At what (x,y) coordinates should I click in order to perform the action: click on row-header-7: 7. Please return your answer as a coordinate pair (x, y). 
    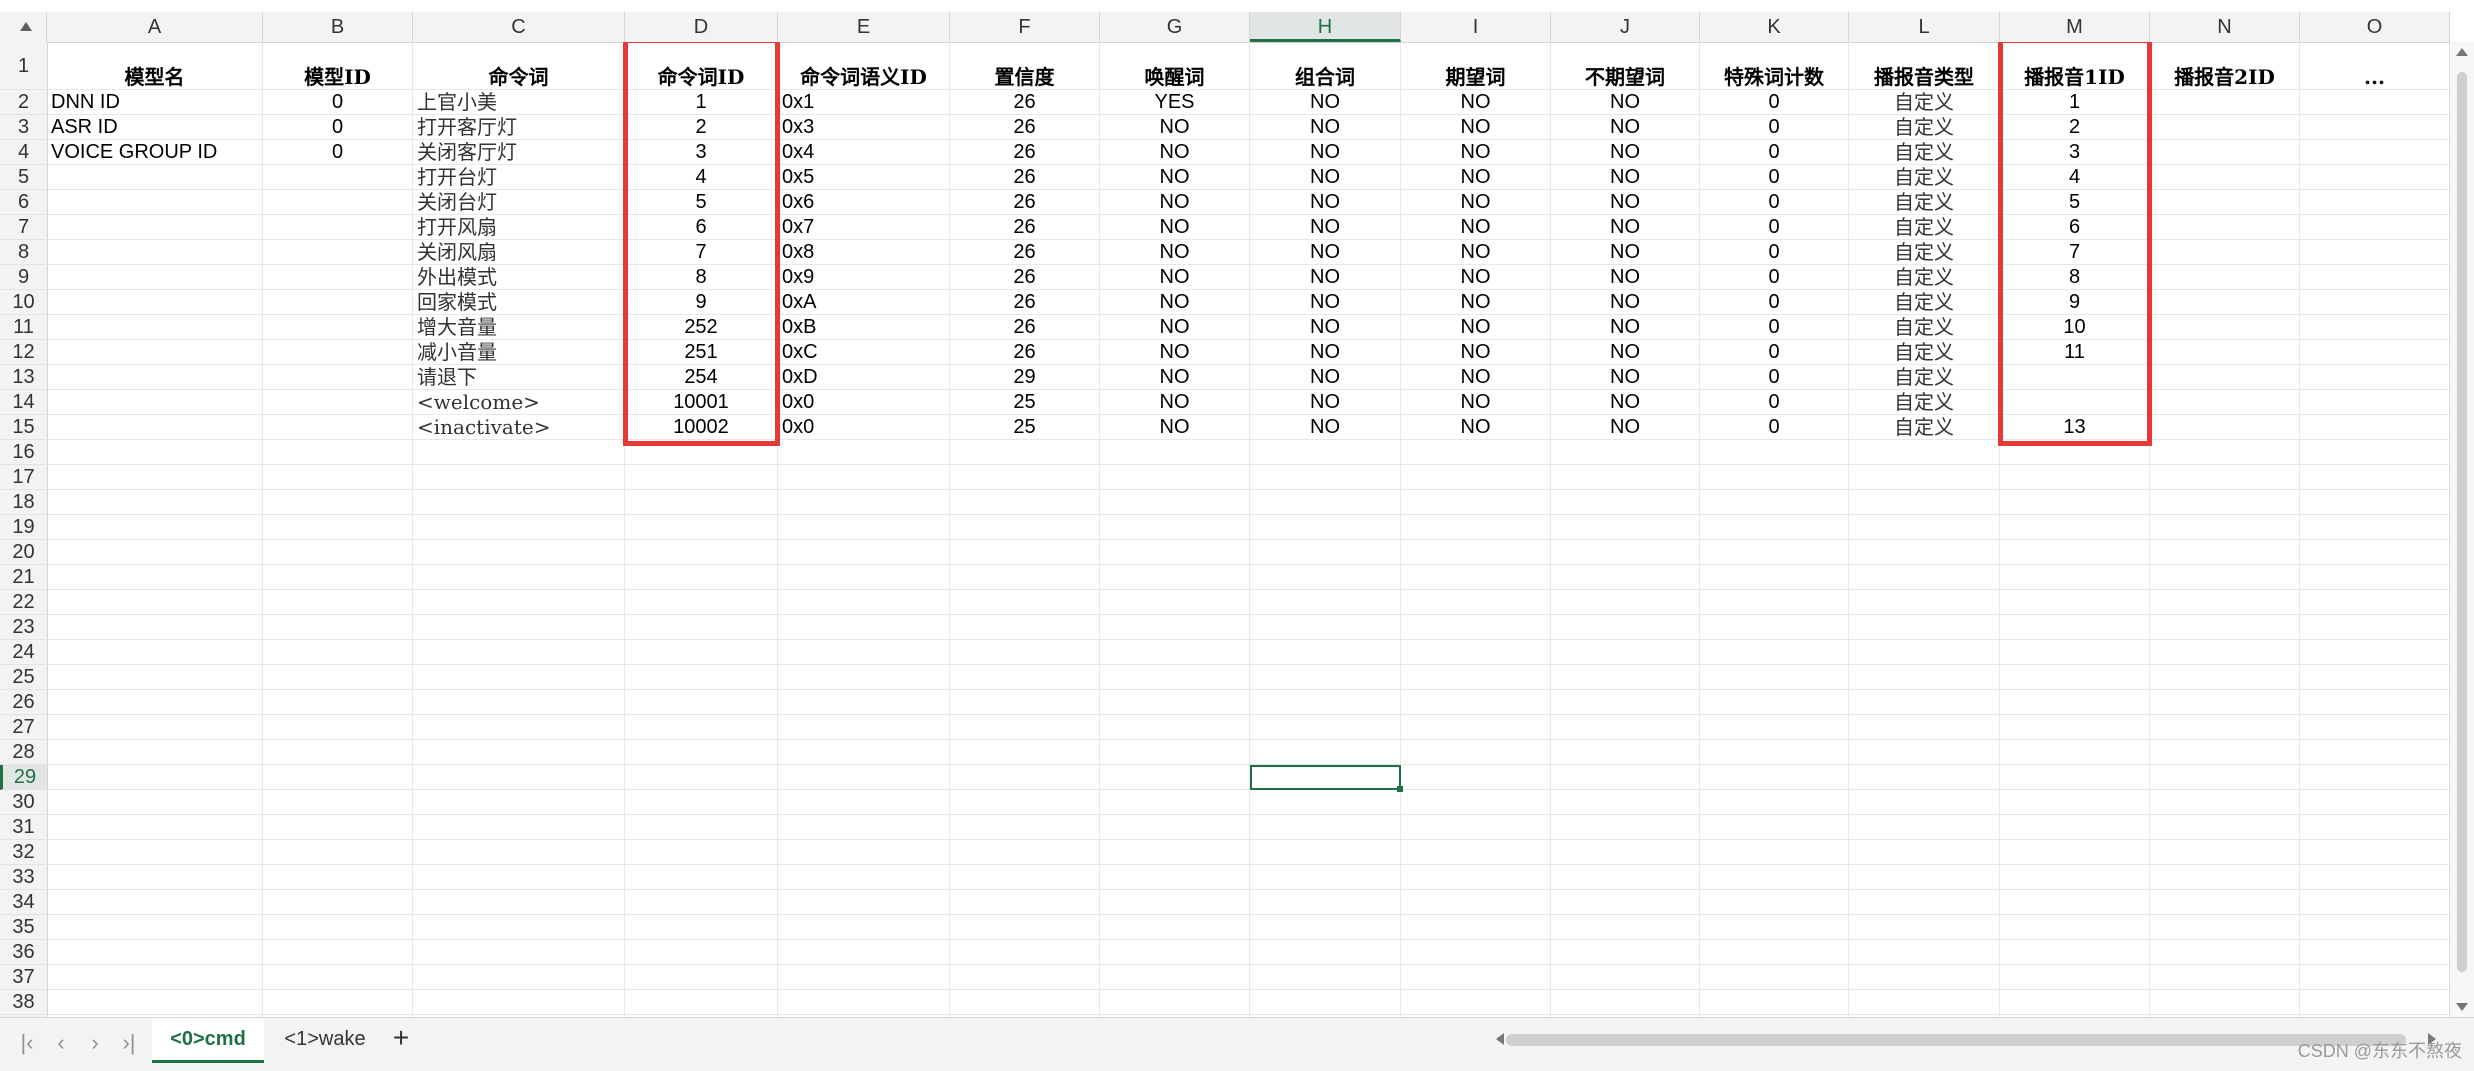
    Looking at the image, I should click on (23, 227).